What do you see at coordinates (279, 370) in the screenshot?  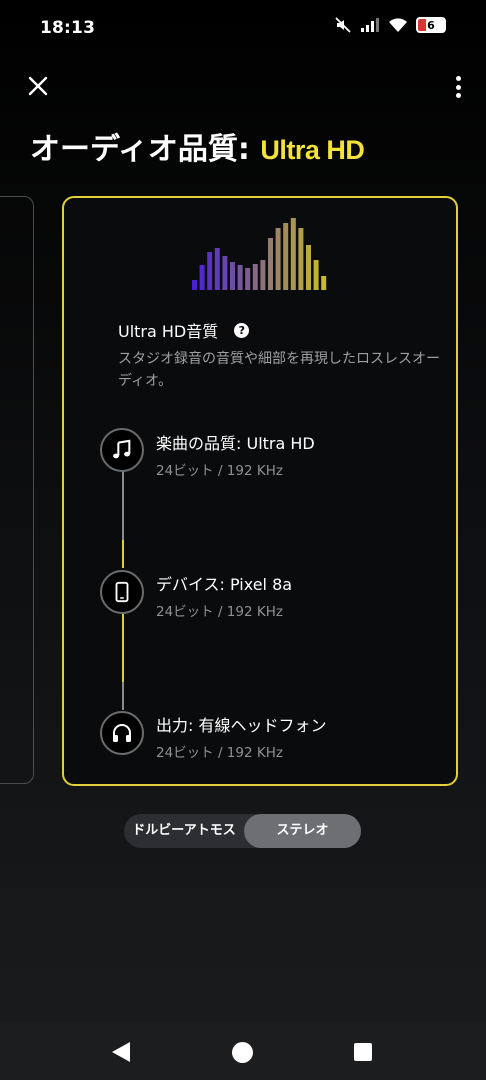 I see `card-description: スタジオ録音の音質や細部を再現したロスレスオーディオ。` at bounding box center [279, 370].